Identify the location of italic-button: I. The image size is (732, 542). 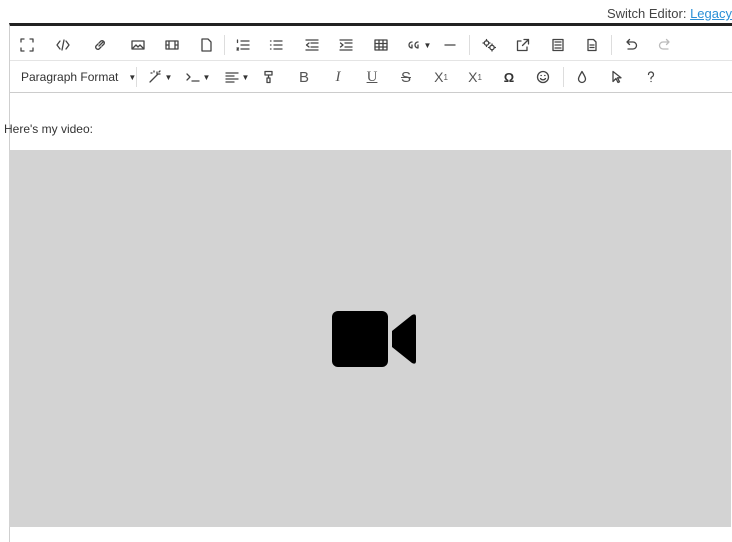
(338, 77).